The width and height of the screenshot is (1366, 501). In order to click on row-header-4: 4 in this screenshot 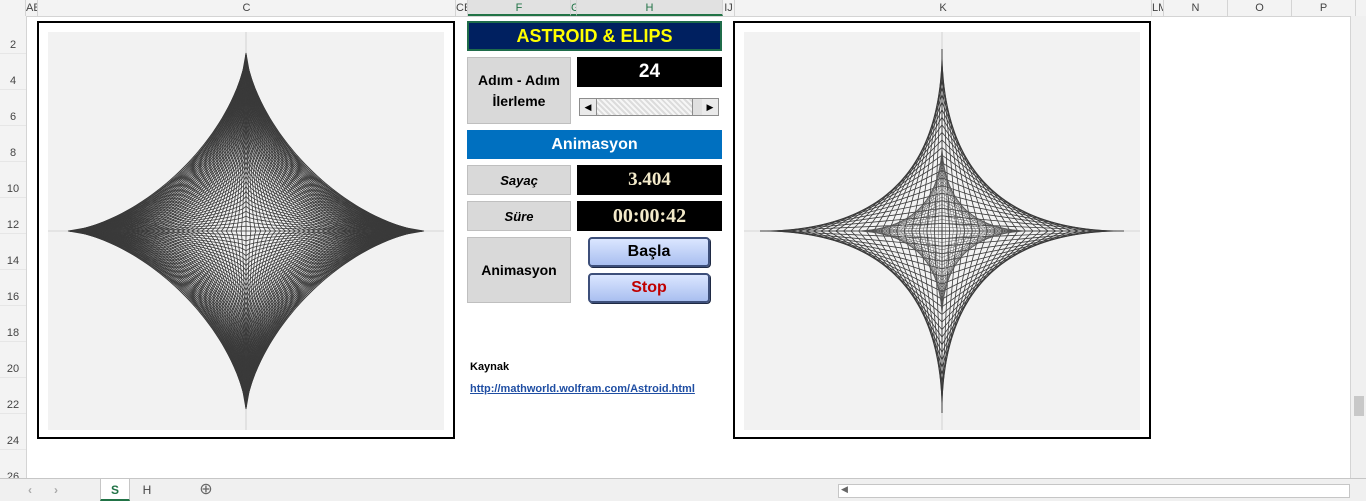, I will do `click(13, 81)`.